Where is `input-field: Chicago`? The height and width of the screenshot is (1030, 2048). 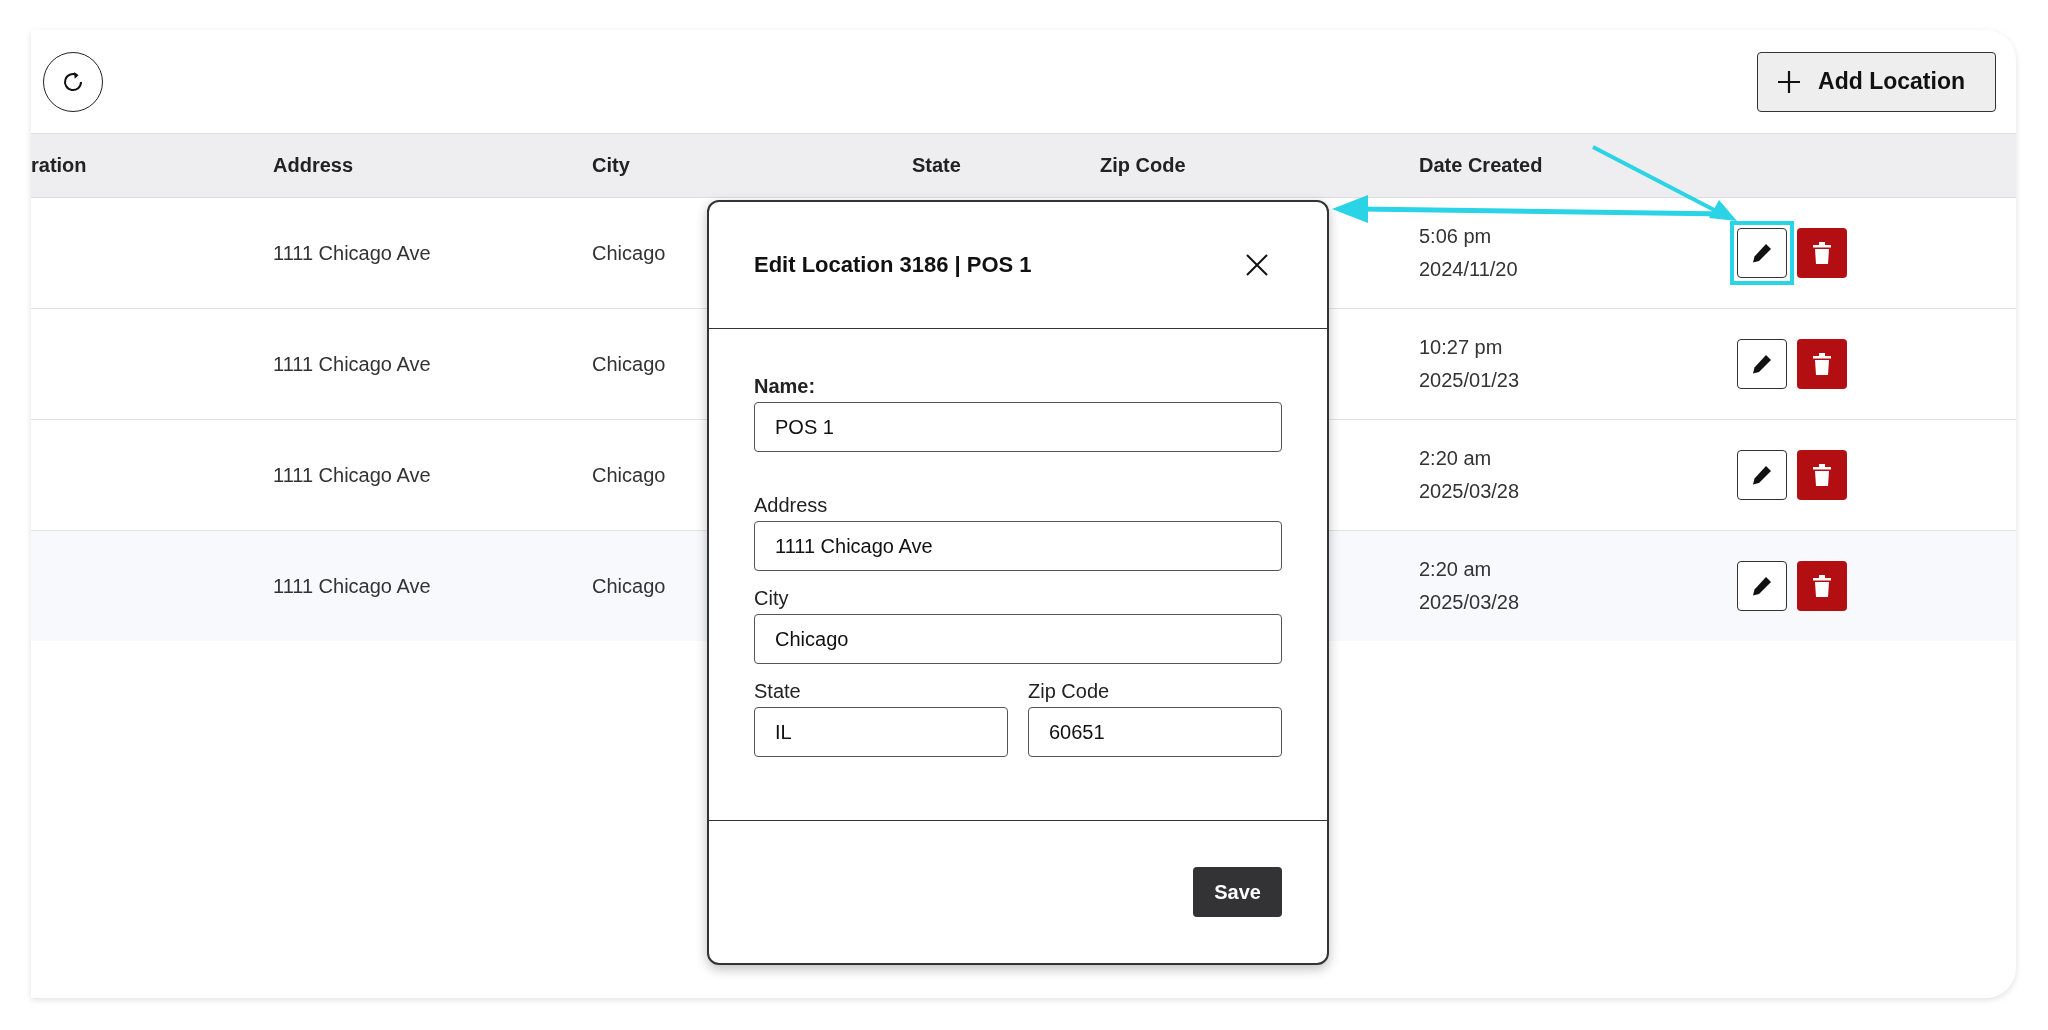 input-field: Chicago is located at coordinates (1018, 639).